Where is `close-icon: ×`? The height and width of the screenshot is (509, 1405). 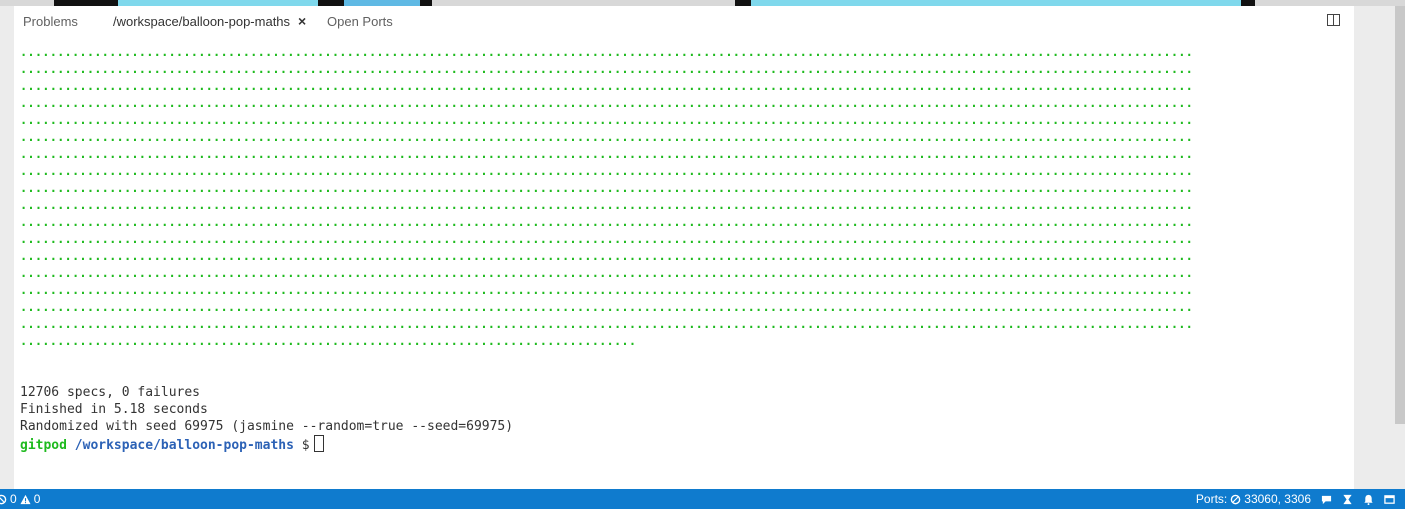 close-icon: × is located at coordinates (302, 21).